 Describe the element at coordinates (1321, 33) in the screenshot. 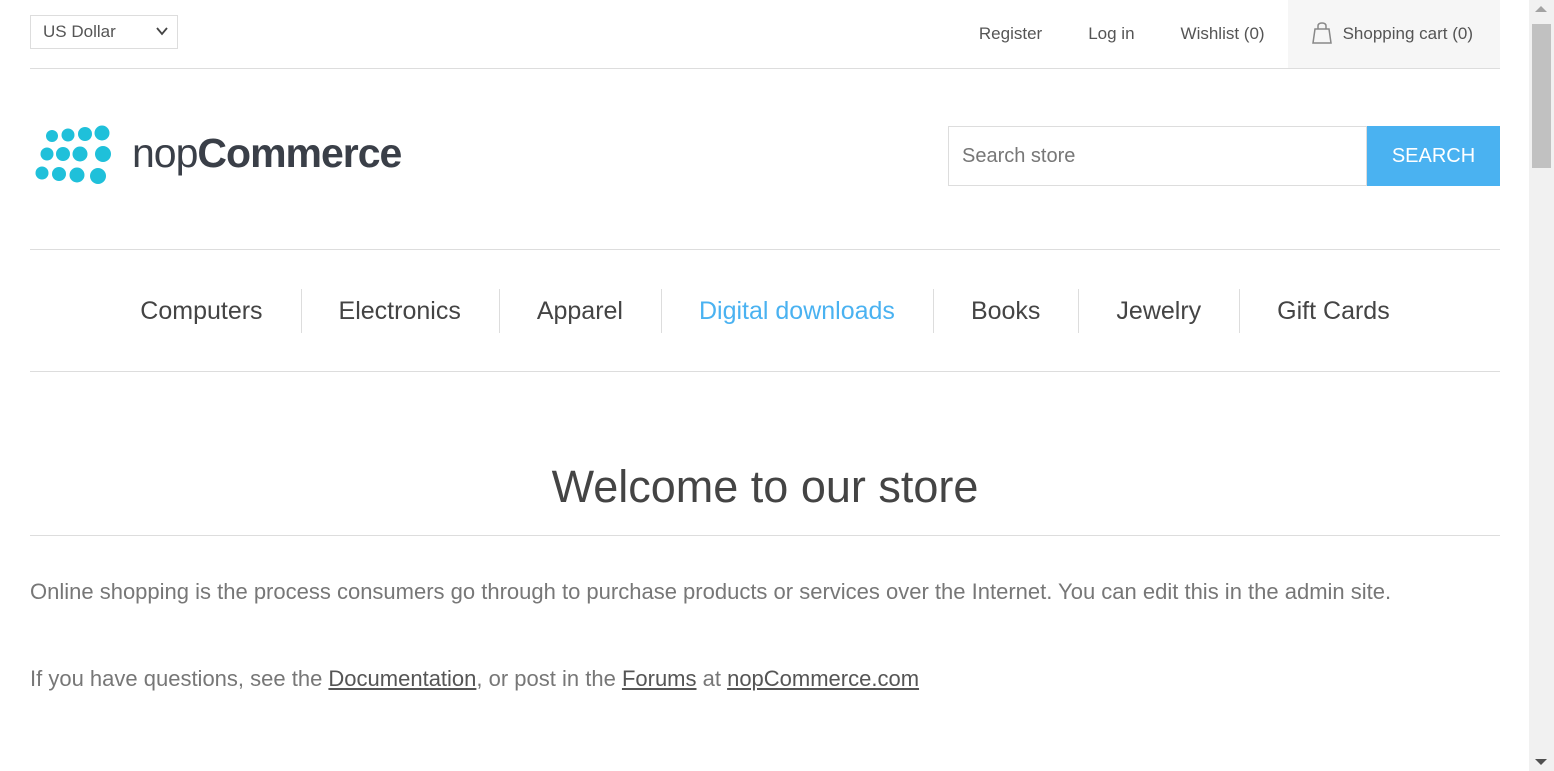

I see `shopping-bag-icon` at that location.